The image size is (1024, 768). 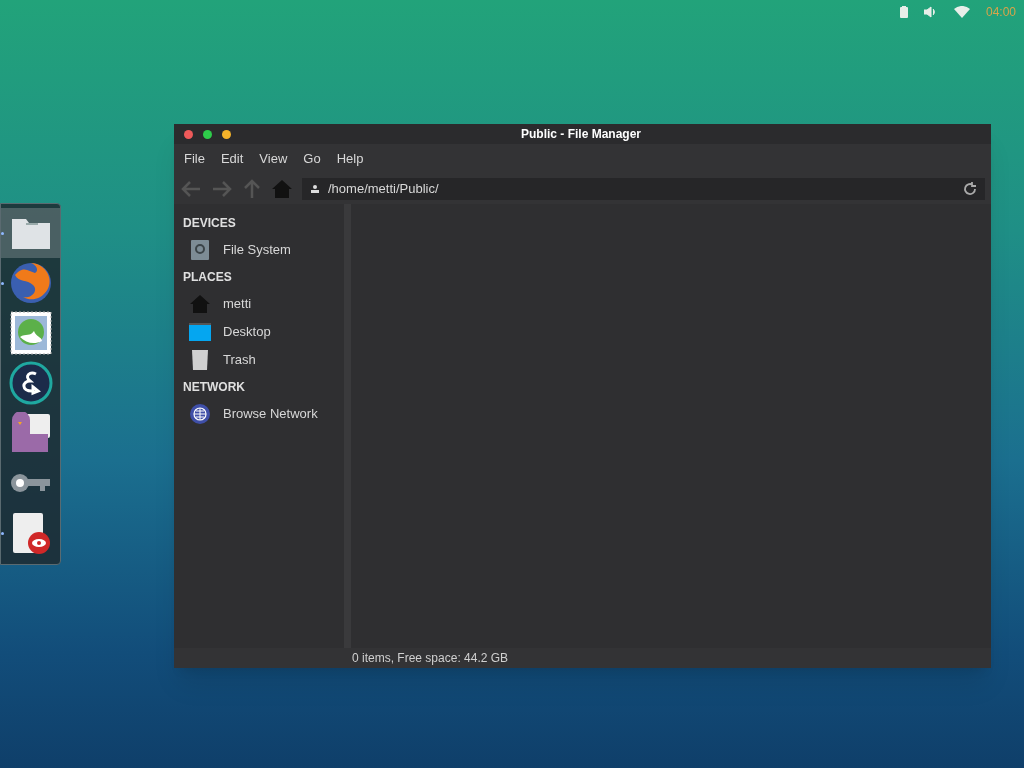 What do you see at coordinates (214, 387) in the screenshot?
I see `section-heading: NETWORK` at bounding box center [214, 387].